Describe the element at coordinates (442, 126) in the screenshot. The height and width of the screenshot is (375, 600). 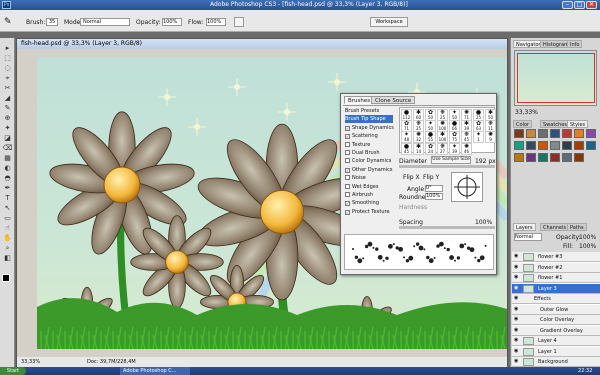
I see `brush-tip: ✺ 100` at that location.